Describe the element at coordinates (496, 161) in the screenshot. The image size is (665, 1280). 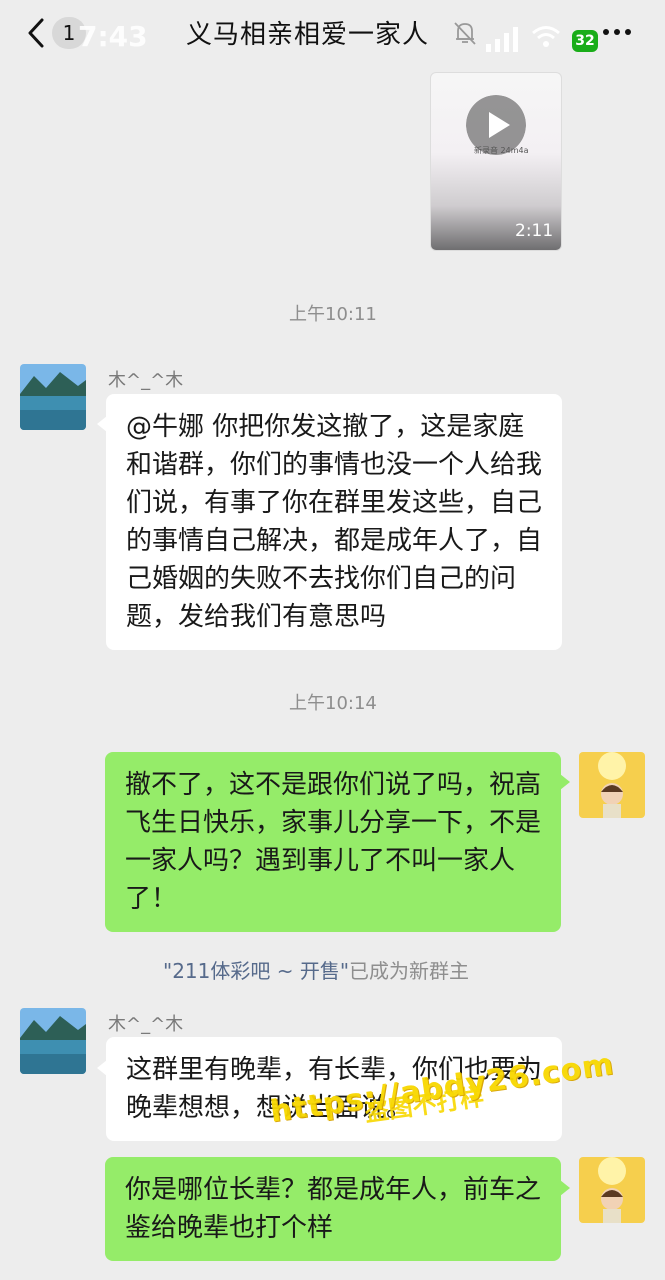
I see `video-message: 新录音 24m4a 2:11` at that location.